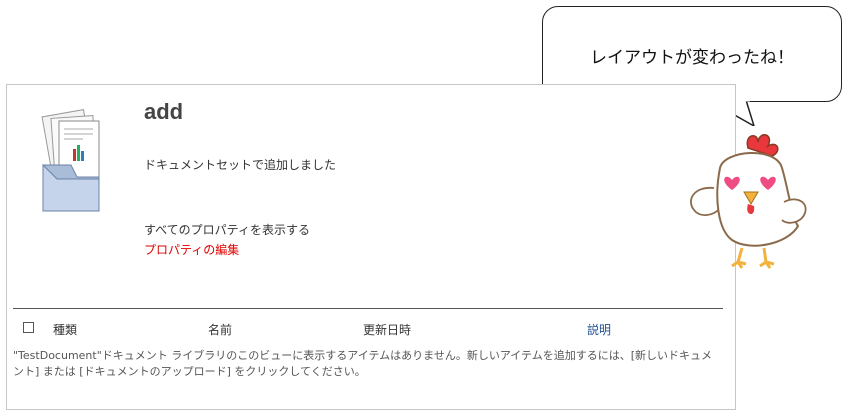 This screenshot has height=420, width=849. I want to click on chicken-mascot-icon, so click(748, 201).